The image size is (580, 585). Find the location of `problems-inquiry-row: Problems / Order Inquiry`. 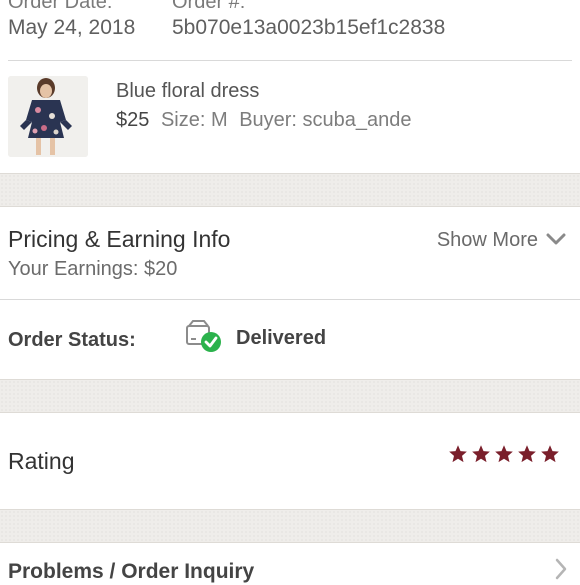

problems-inquiry-row: Problems / Order Inquiry is located at coordinates (290, 563).